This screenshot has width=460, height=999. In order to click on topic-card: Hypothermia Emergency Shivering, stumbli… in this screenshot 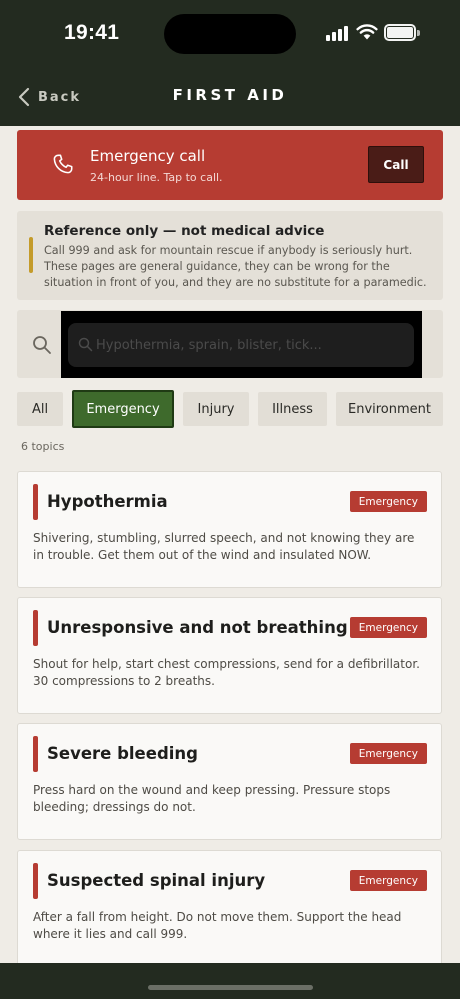, I will do `click(229, 529)`.